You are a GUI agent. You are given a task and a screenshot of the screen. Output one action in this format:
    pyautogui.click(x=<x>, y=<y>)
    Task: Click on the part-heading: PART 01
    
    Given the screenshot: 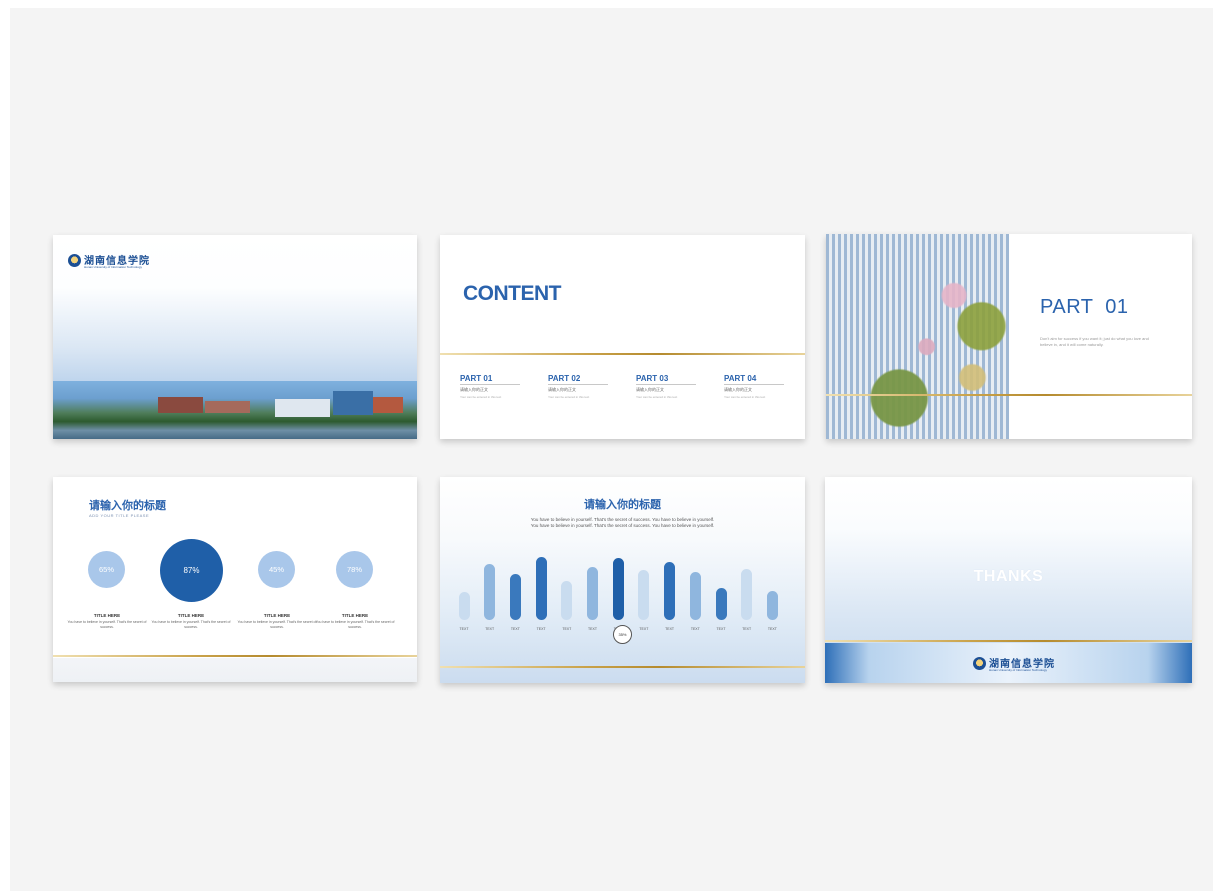 What is the action you would take?
    pyautogui.click(x=1084, y=307)
    